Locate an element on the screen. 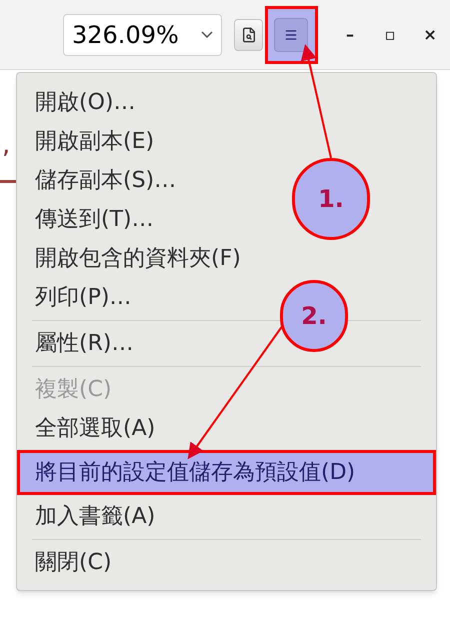 The width and height of the screenshot is (450, 631). menu-button is located at coordinates (291, 35).